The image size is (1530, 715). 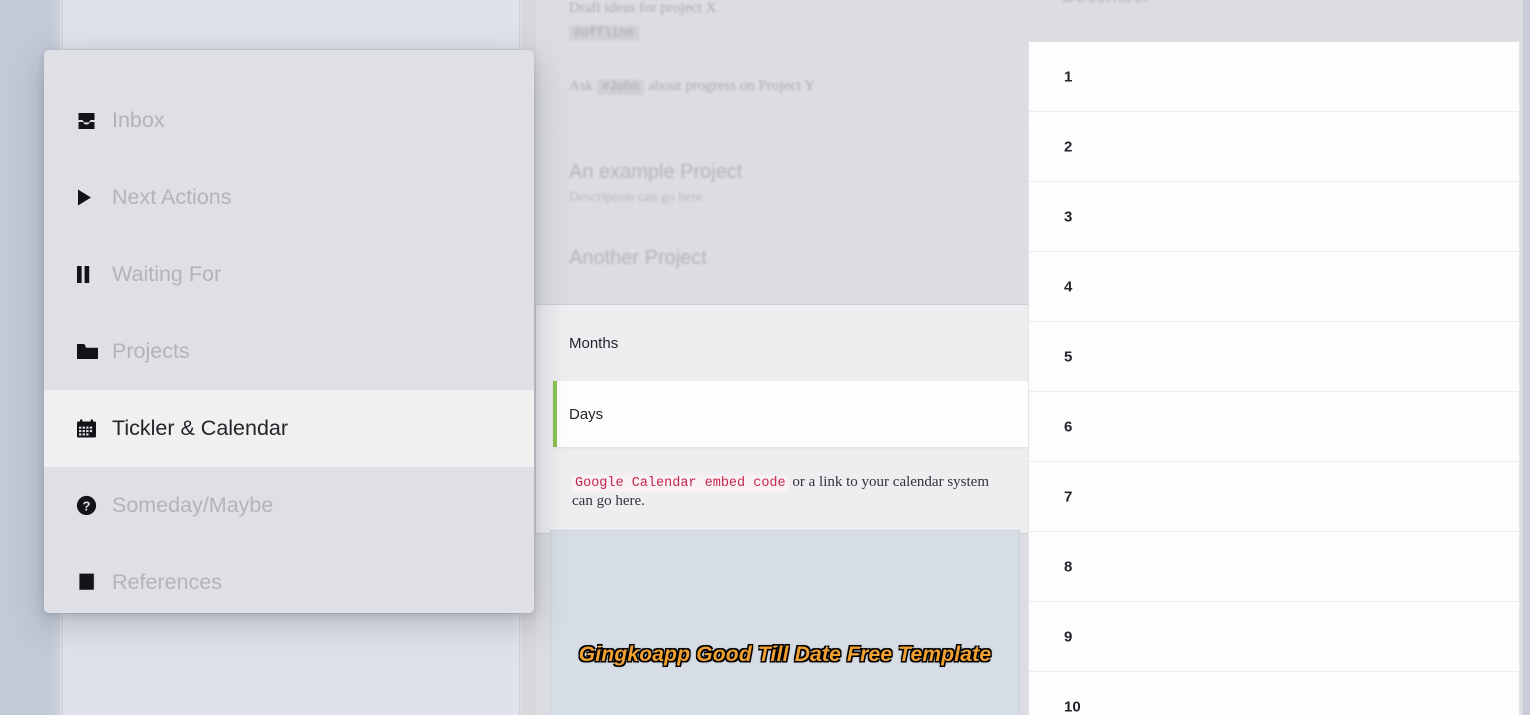 I want to click on project-1-description: Description can go here., so click(x=637, y=197).